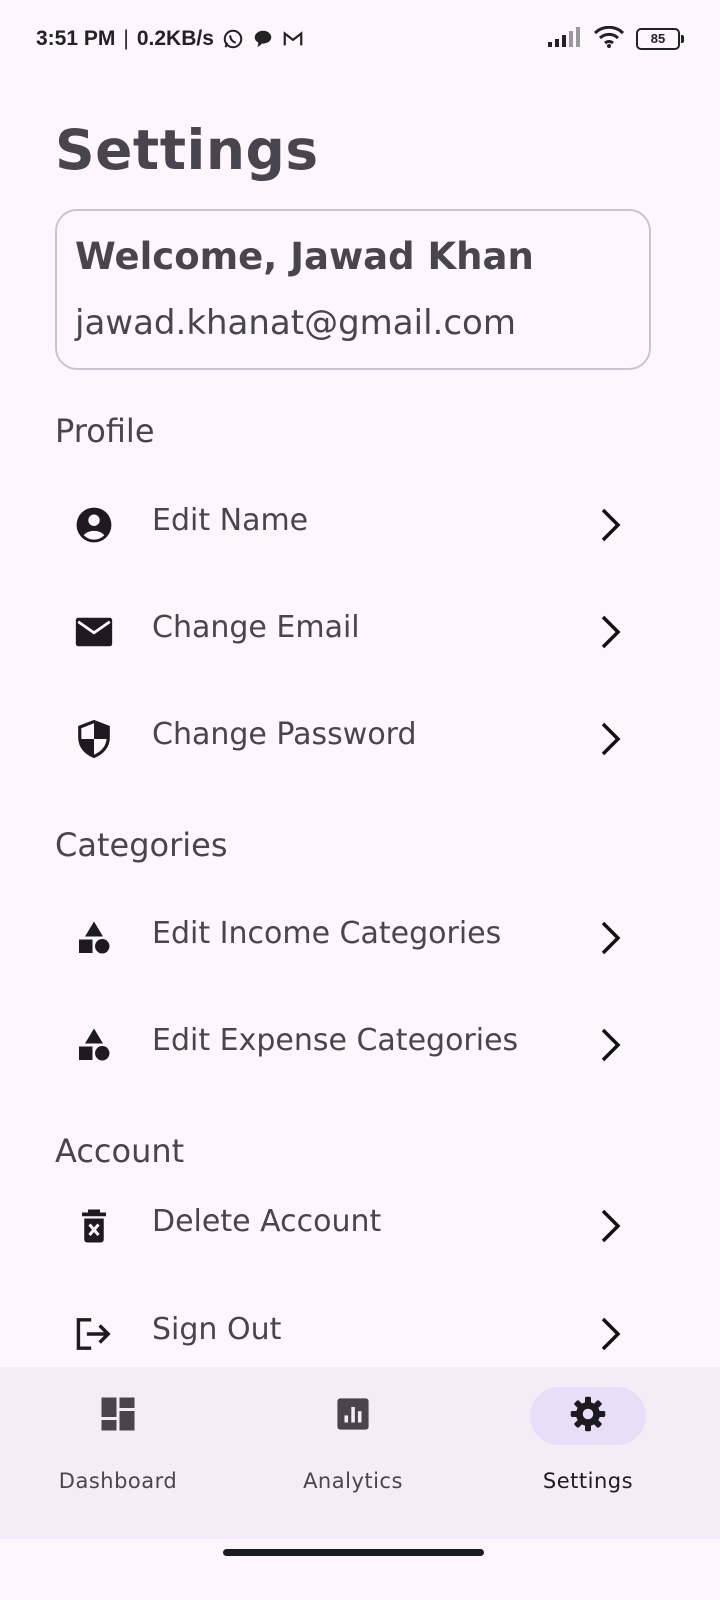  What do you see at coordinates (353, 1447) in the screenshot?
I see `nav-item-analytics: Analytics` at bounding box center [353, 1447].